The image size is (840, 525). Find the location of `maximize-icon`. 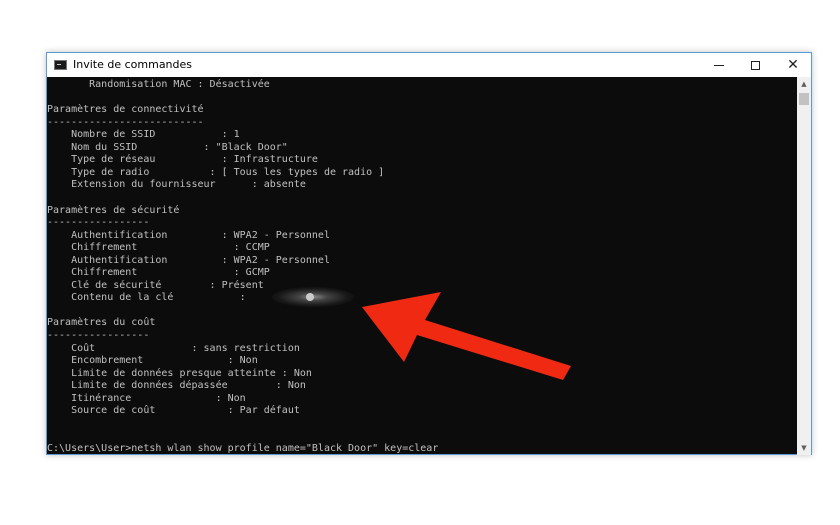

maximize-icon is located at coordinates (755, 65).